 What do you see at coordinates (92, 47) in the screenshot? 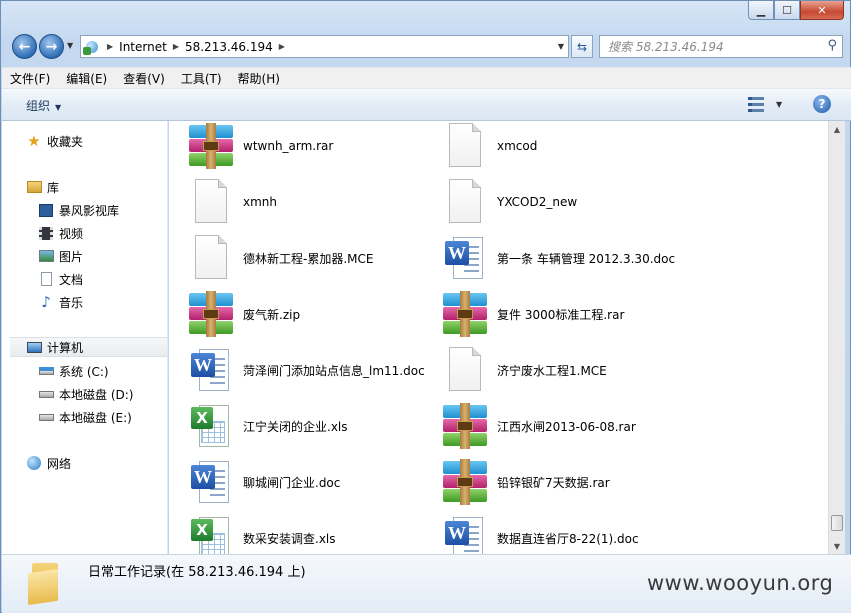
I see `network-globe-icon` at bounding box center [92, 47].